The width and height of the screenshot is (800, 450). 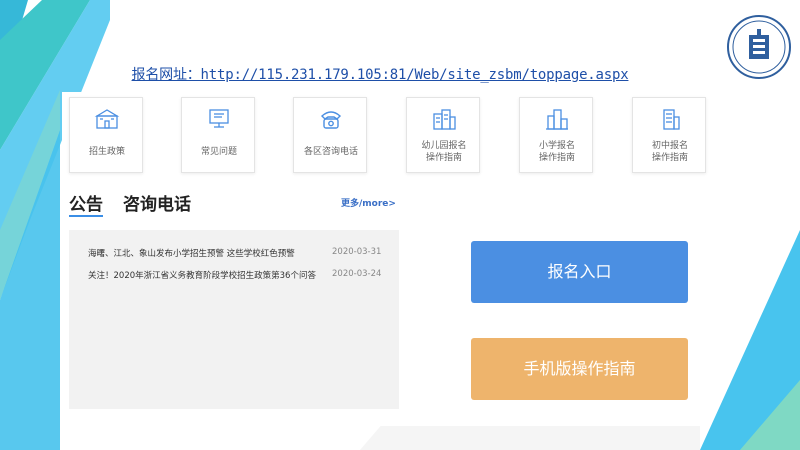 What do you see at coordinates (106, 152) in the screenshot?
I see `card-label: 招生政策` at bounding box center [106, 152].